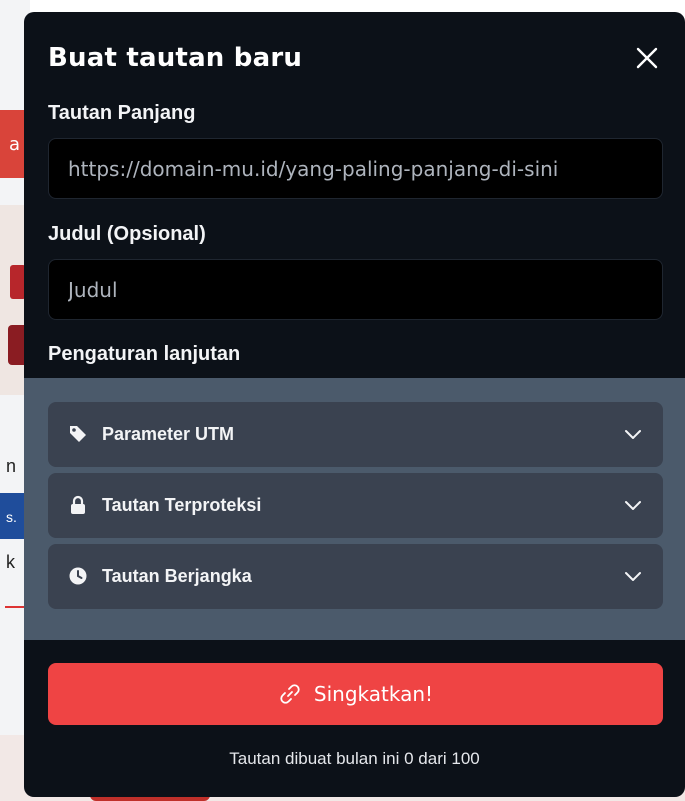 The height and width of the screenshot is (801, 685). What do you see at coordinates (290, 694) in the screenshot?
I see `link-icon` at bounding box center [290, 694].